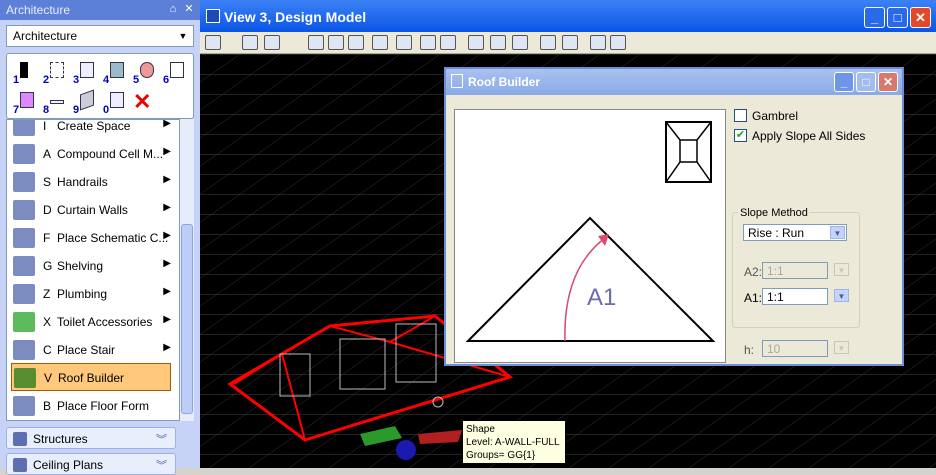 The image size is (936, 475). I want to click on rotate-view-icon, so click(428, 42).